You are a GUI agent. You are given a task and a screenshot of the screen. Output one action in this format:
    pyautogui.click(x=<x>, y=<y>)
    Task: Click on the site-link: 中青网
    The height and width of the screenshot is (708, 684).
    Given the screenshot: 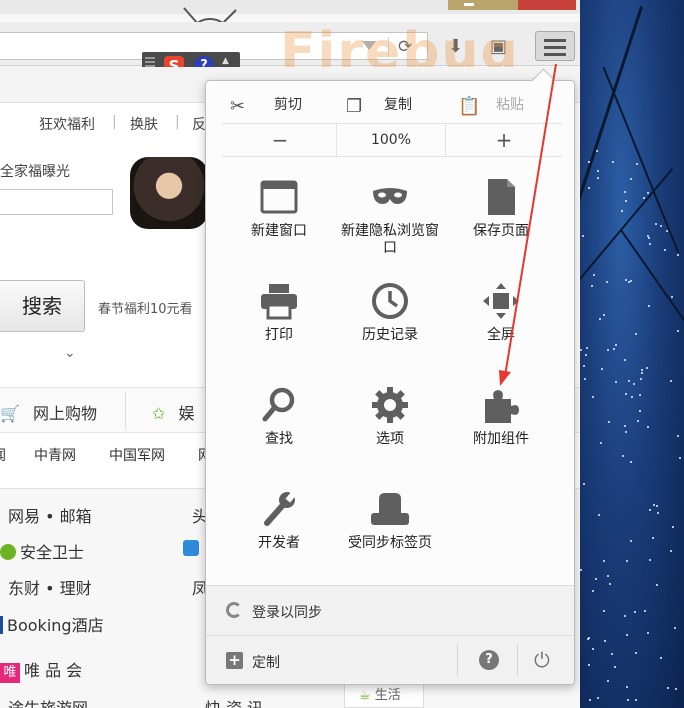 What is the action you would take?
    pyautogui.click(x=55, y=455)
    